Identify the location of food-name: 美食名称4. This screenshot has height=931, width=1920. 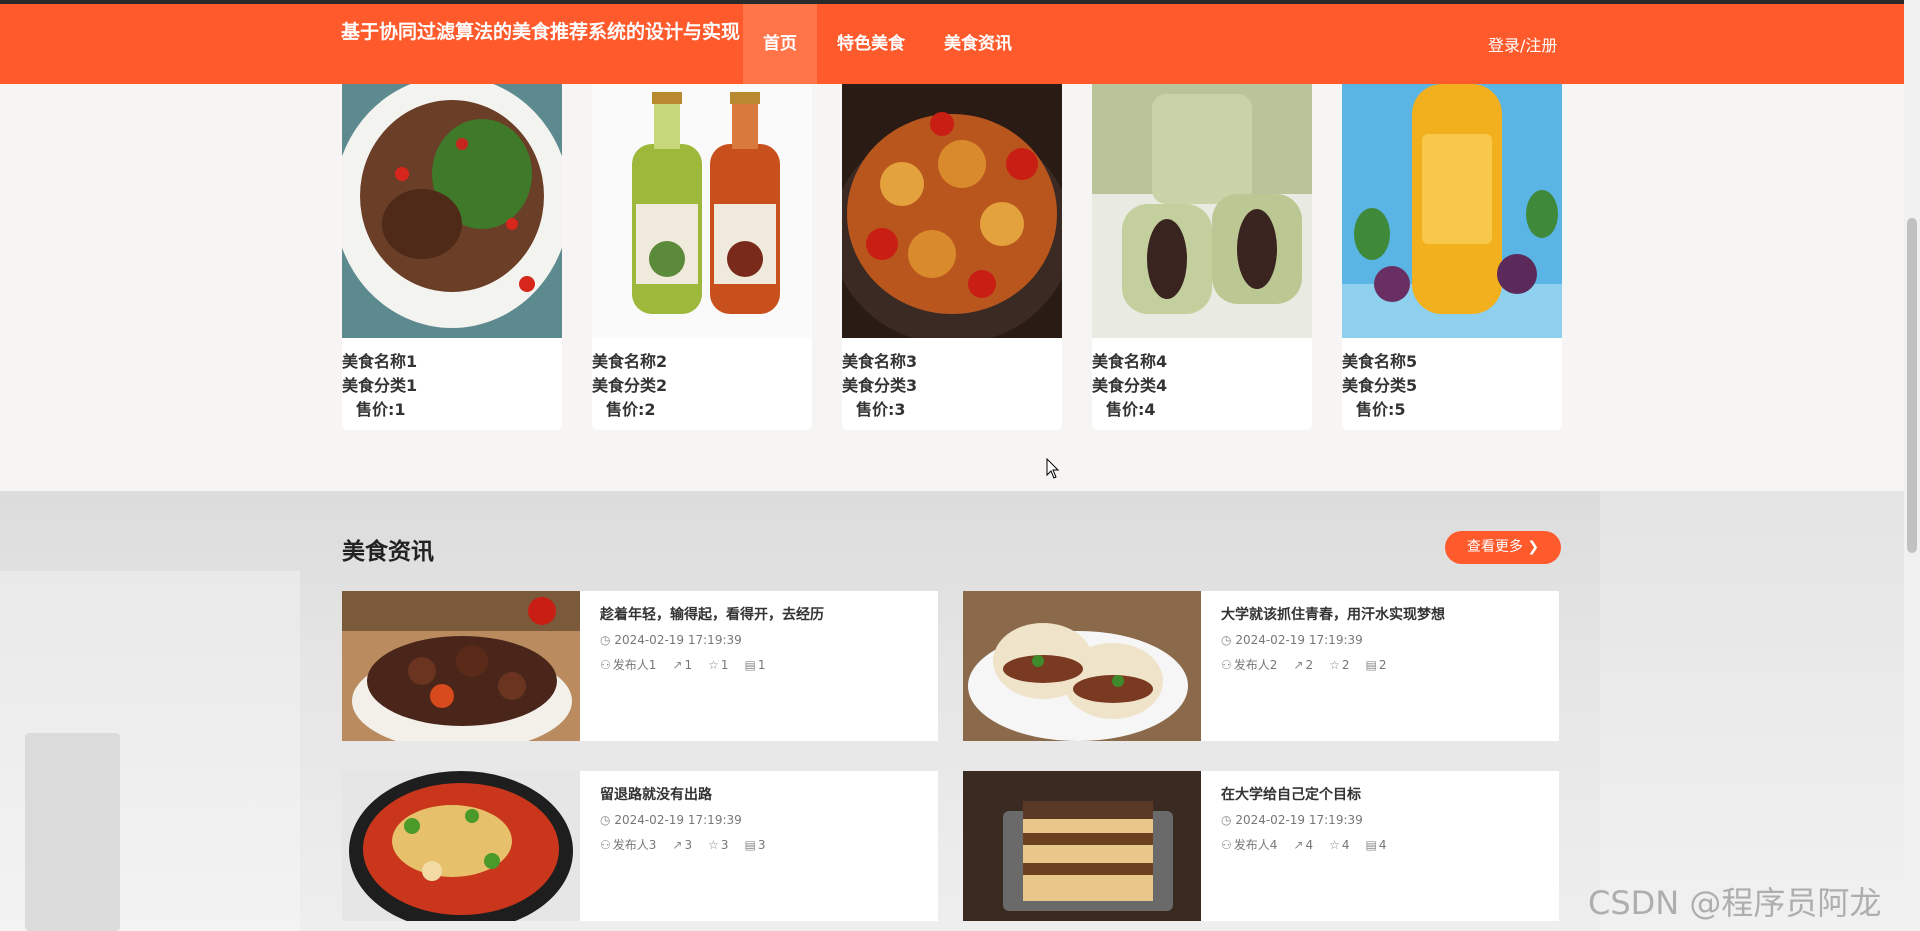
(1130, 361).